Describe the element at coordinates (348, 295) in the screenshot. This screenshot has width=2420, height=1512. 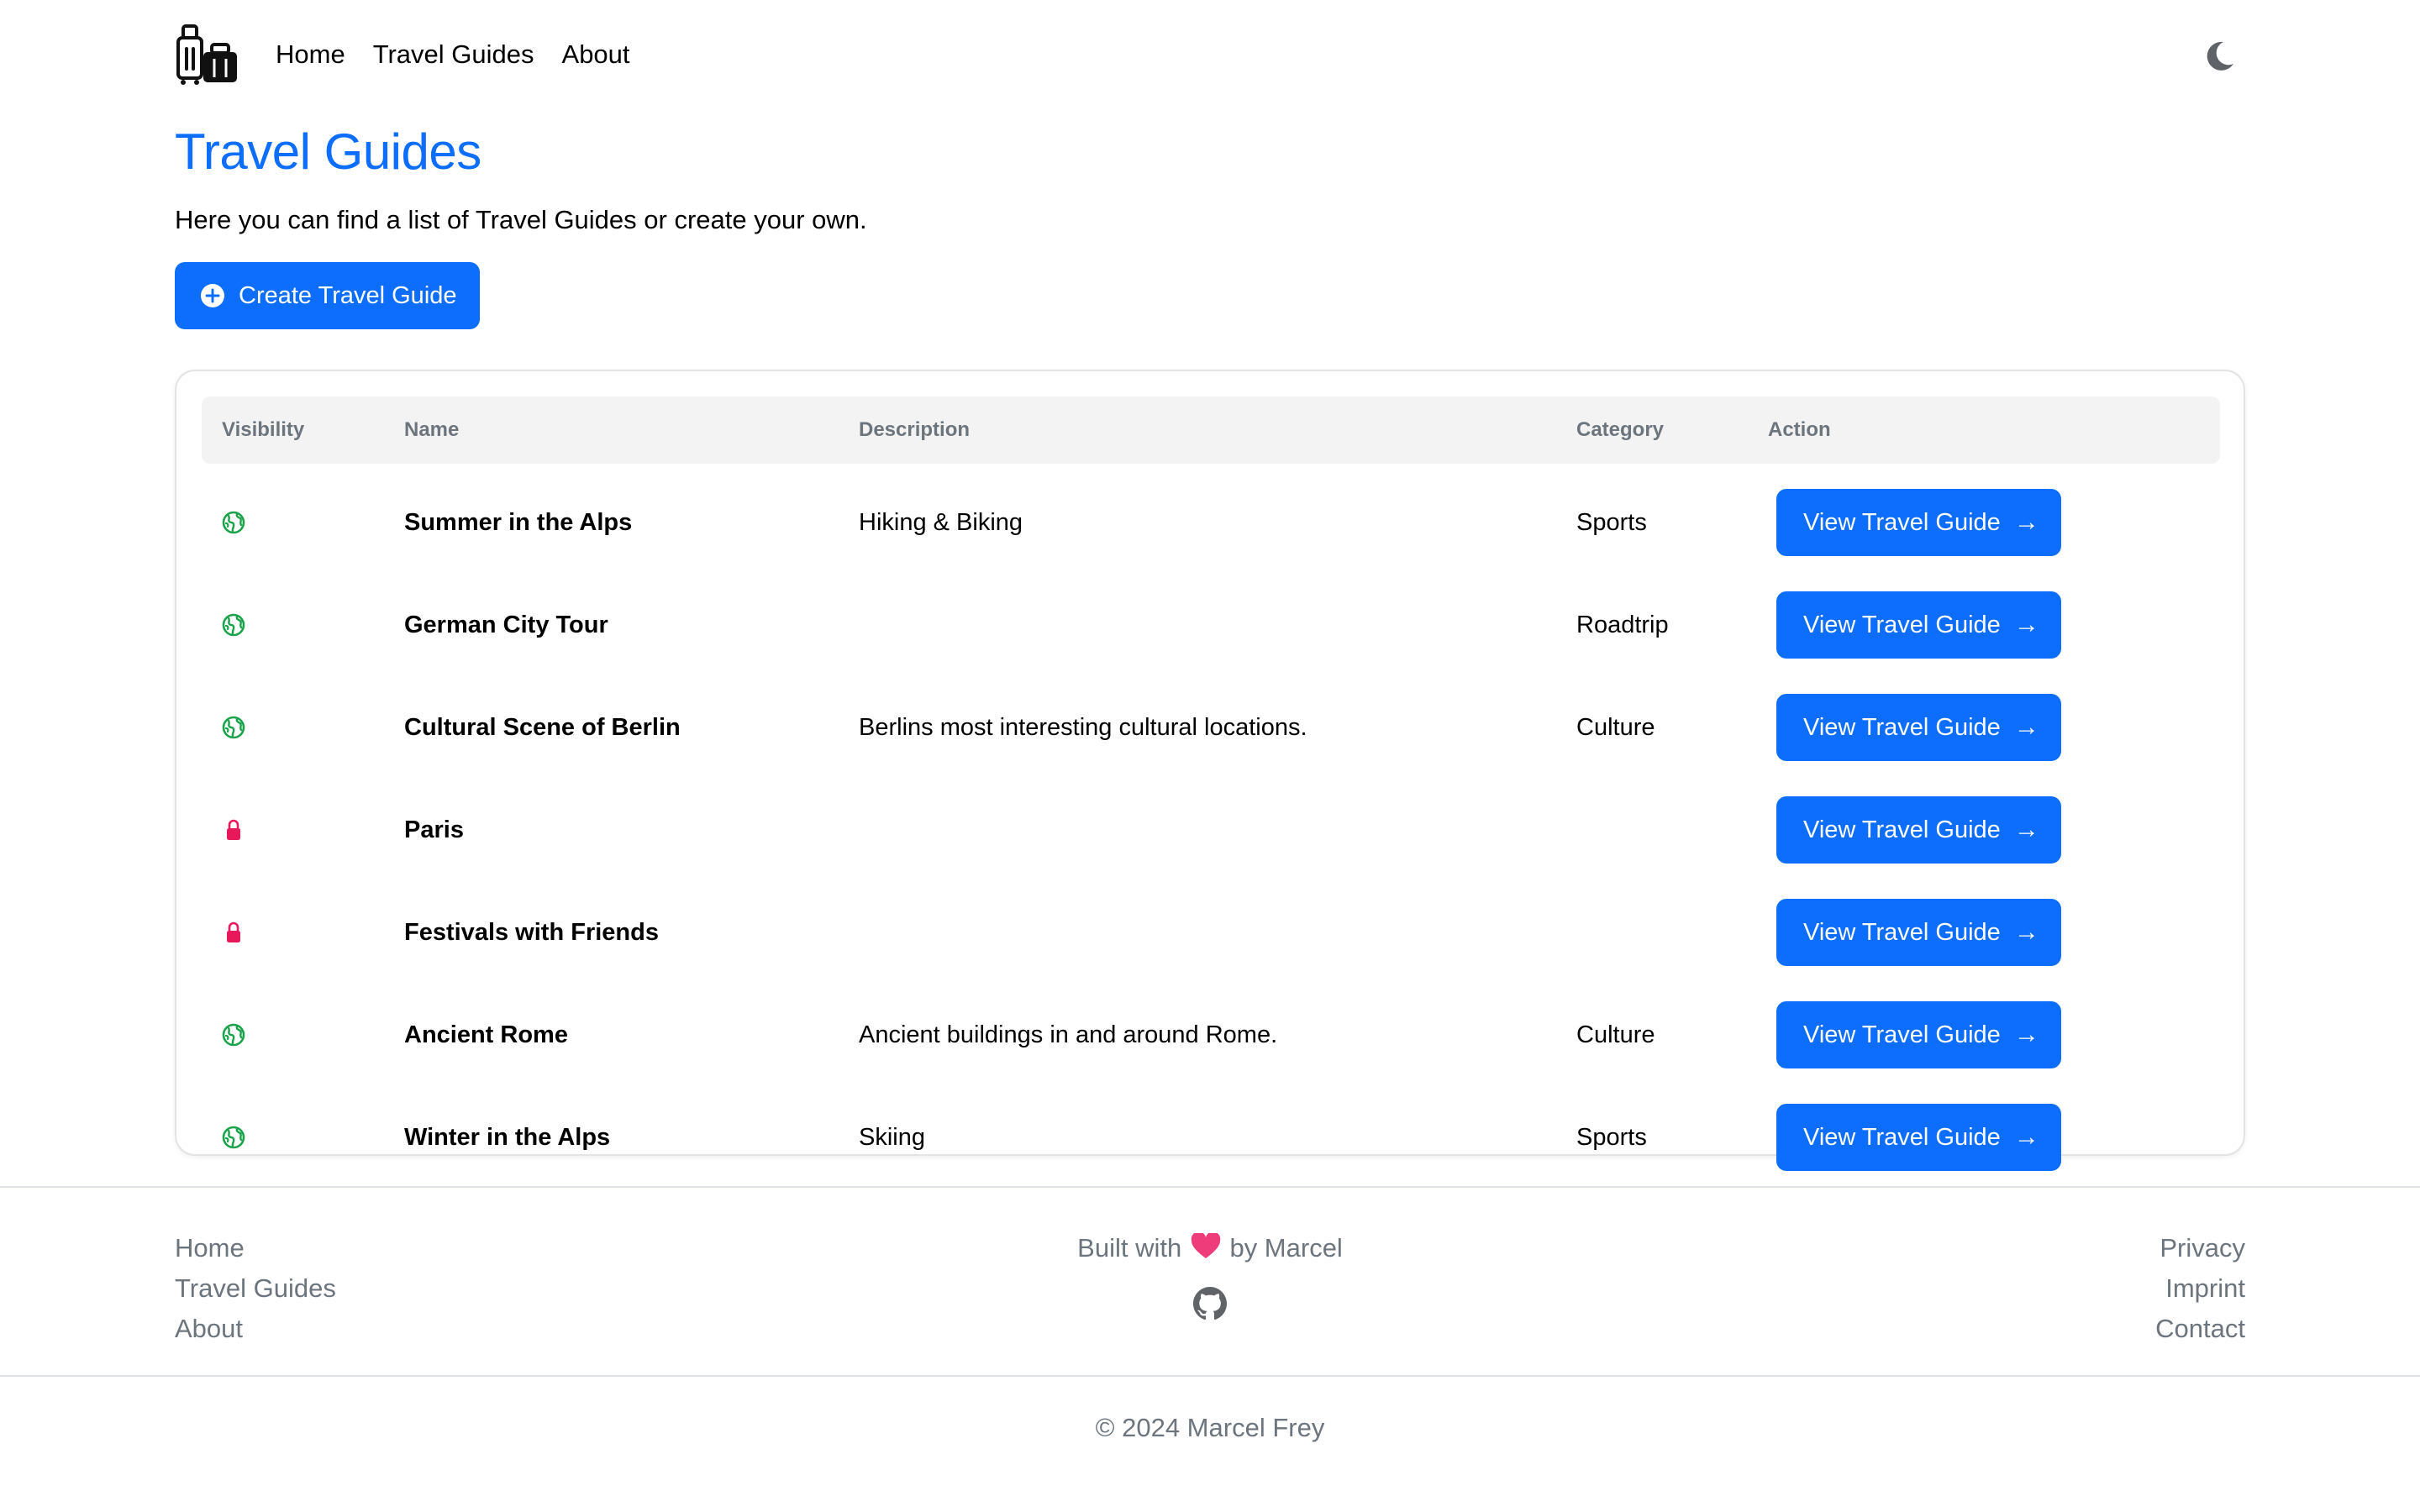
I see `create-travel-guide-label: Create Travel Guide` at that location.